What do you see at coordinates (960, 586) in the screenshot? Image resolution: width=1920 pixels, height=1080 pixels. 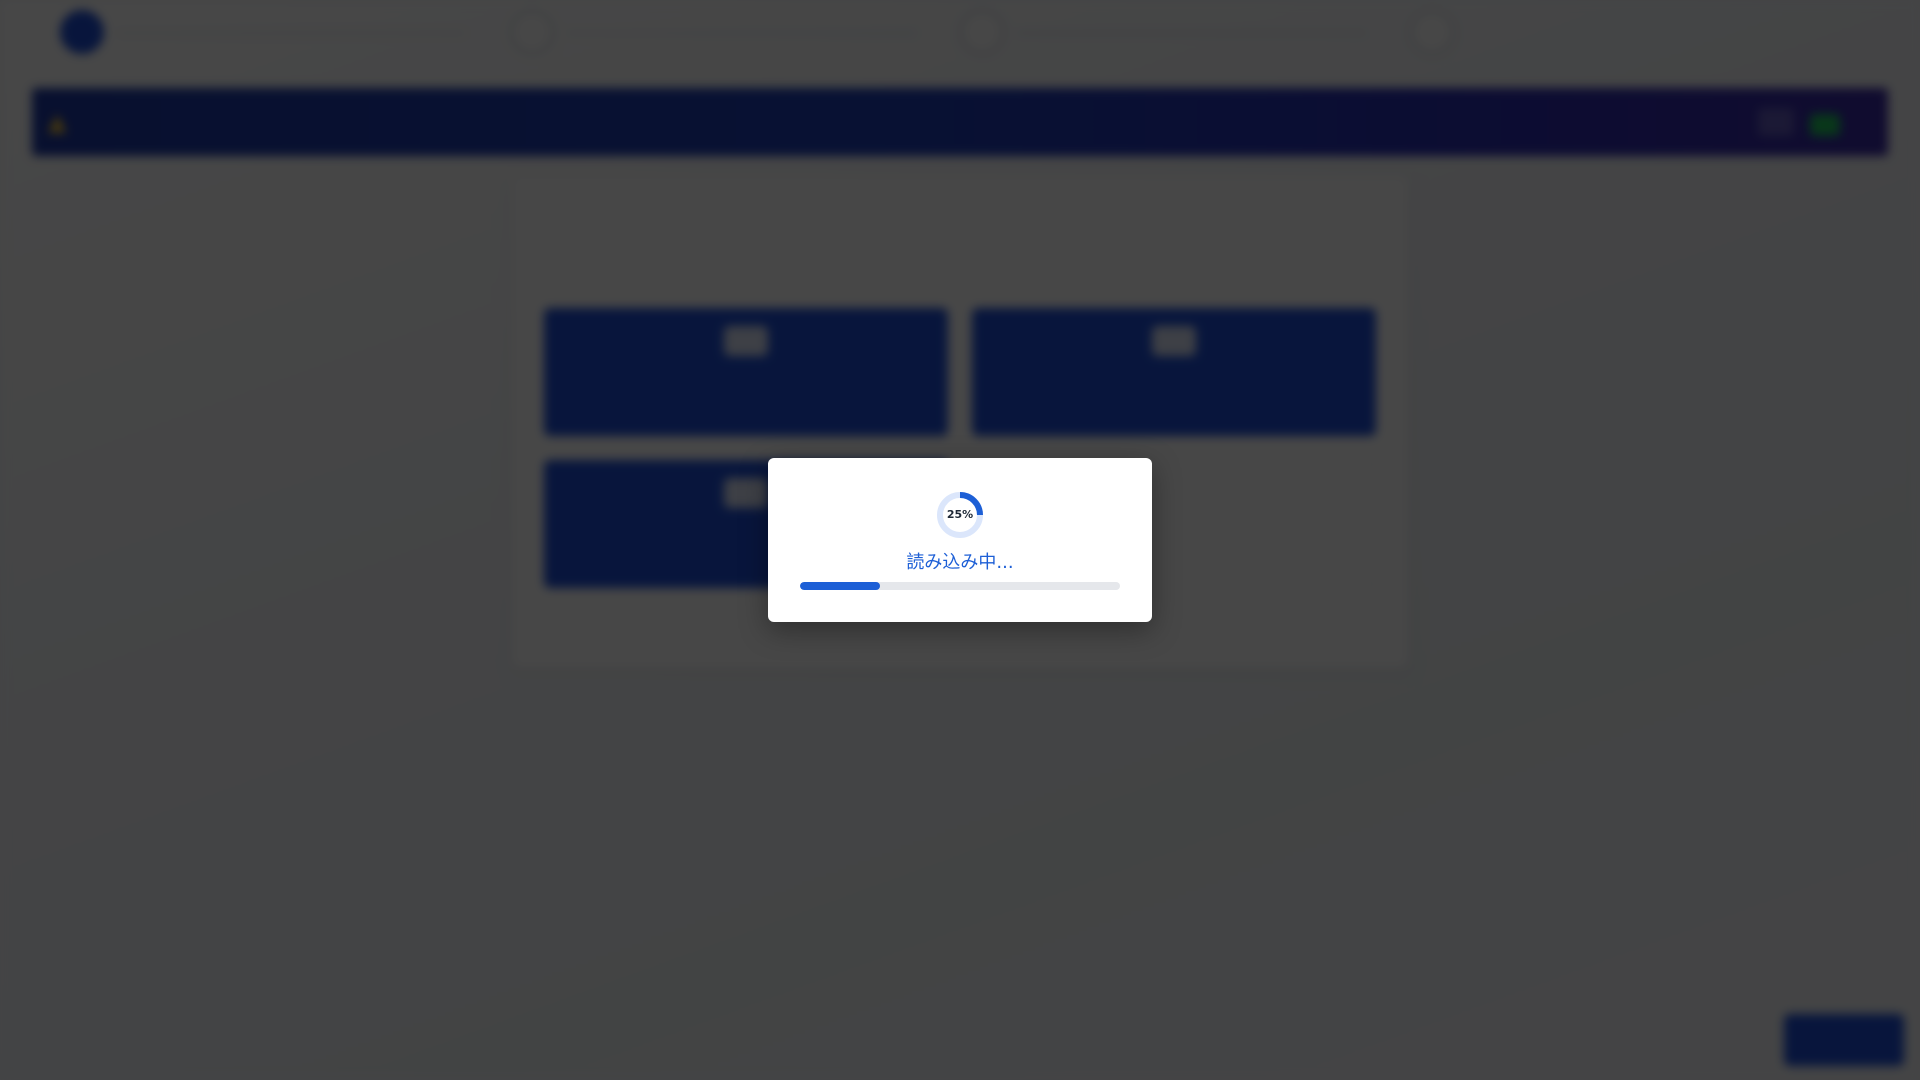 I see `progress-bar` at bounding box center [960, 586].